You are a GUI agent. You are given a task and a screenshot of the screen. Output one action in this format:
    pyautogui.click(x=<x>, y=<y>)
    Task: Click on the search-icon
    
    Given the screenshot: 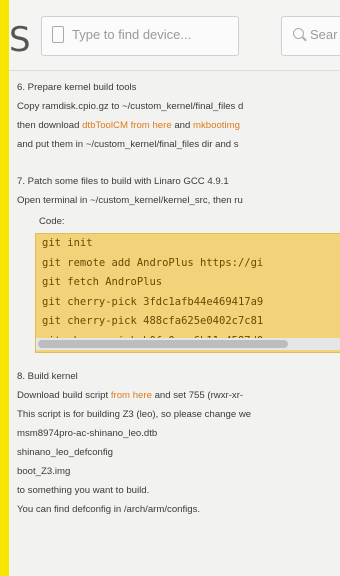 What is the action you would take?
    pyautogui.click(x=298, y=33)
    